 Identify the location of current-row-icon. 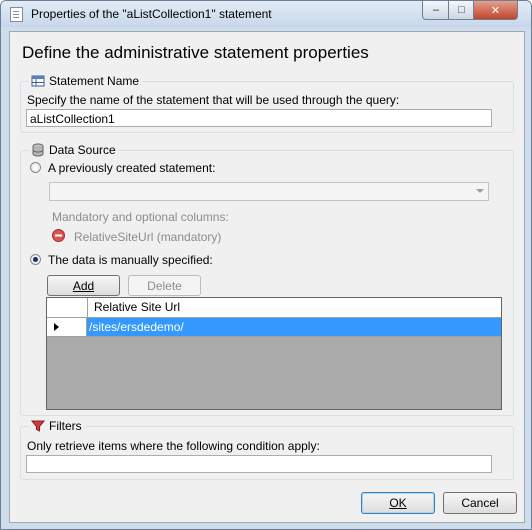
(56, 327).